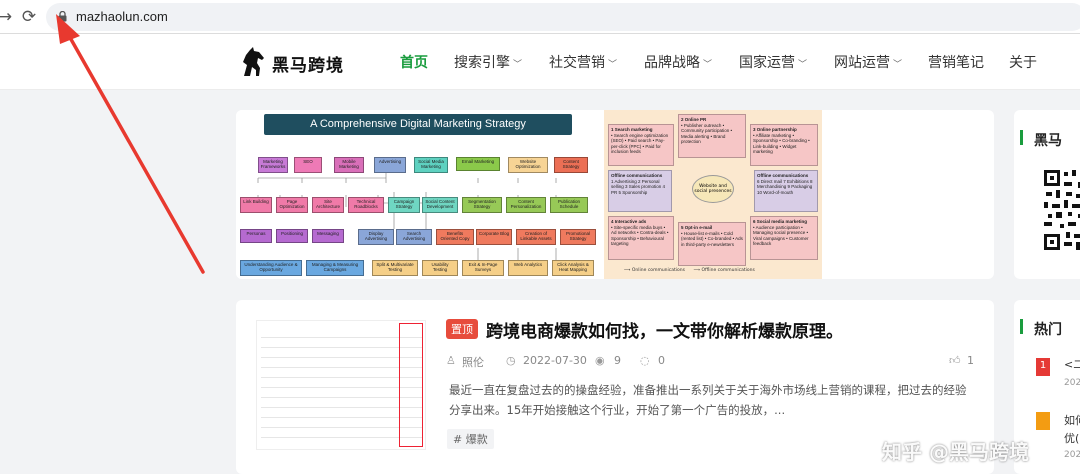  Describe the element at coordinates (440, 268) in the screenshot. I see `mindmap-node: Usability Testing` at that location.